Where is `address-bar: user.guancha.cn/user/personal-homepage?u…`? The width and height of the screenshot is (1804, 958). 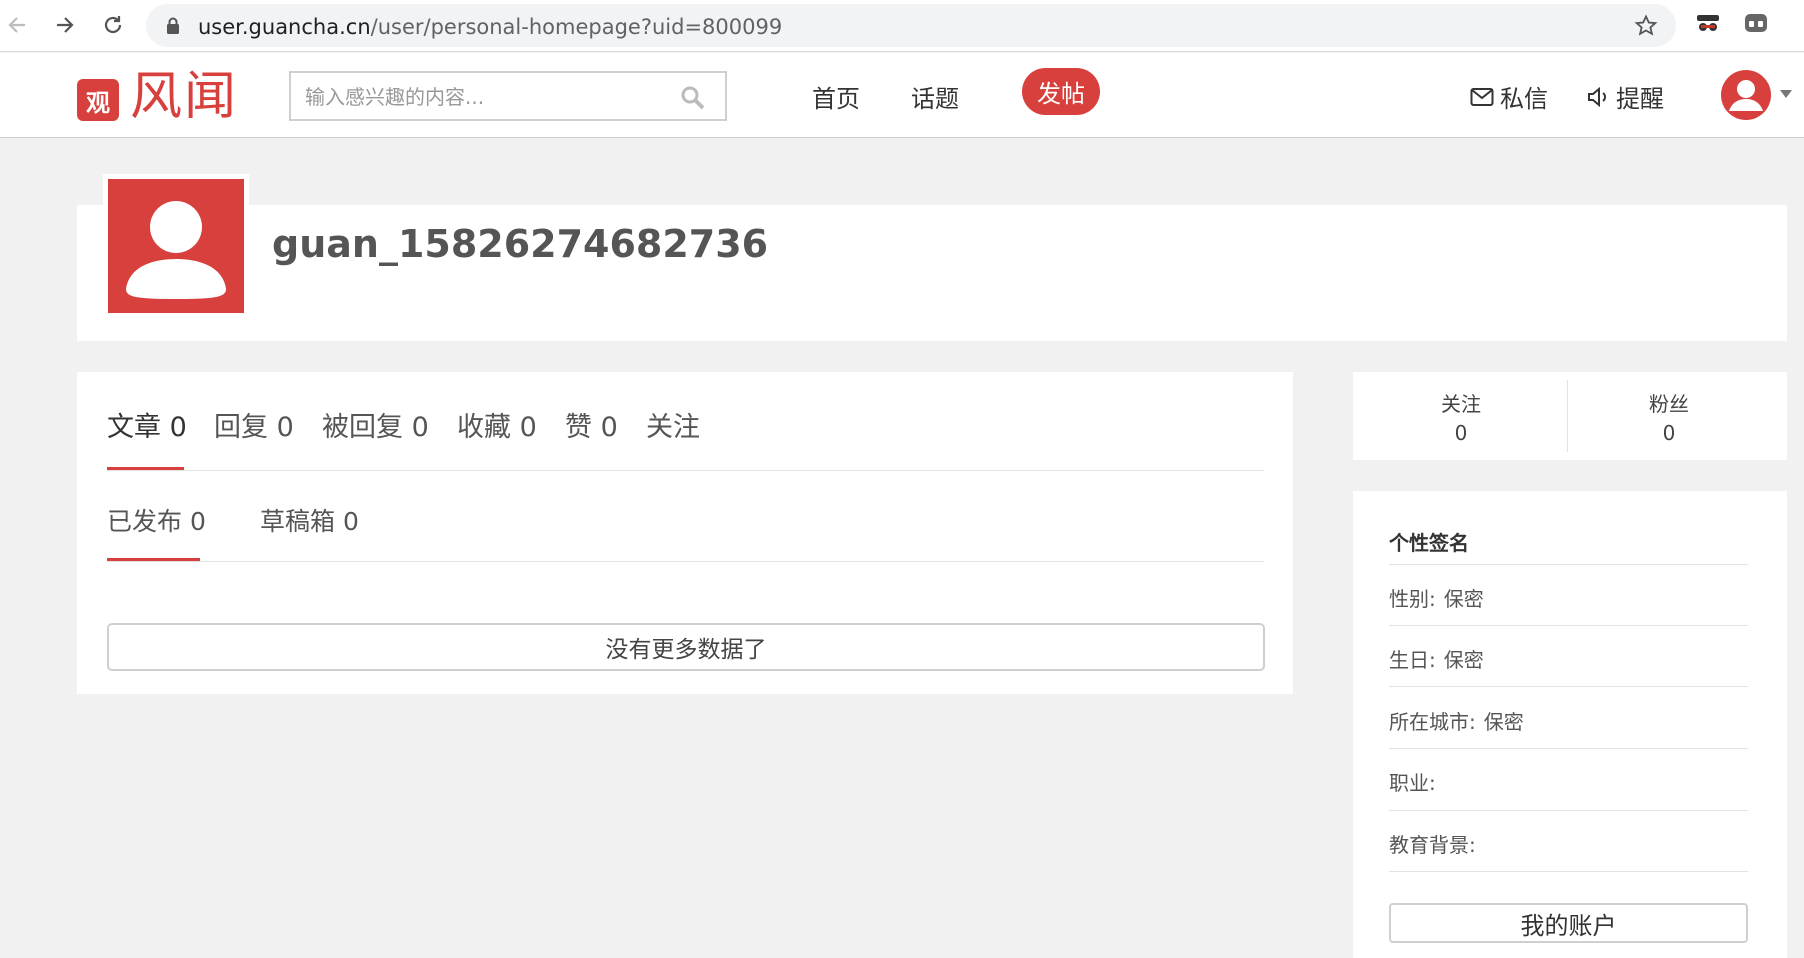
address-bar: user.guancha.cn/user/personal-homepage?u… is located at coordinates (911, 25).